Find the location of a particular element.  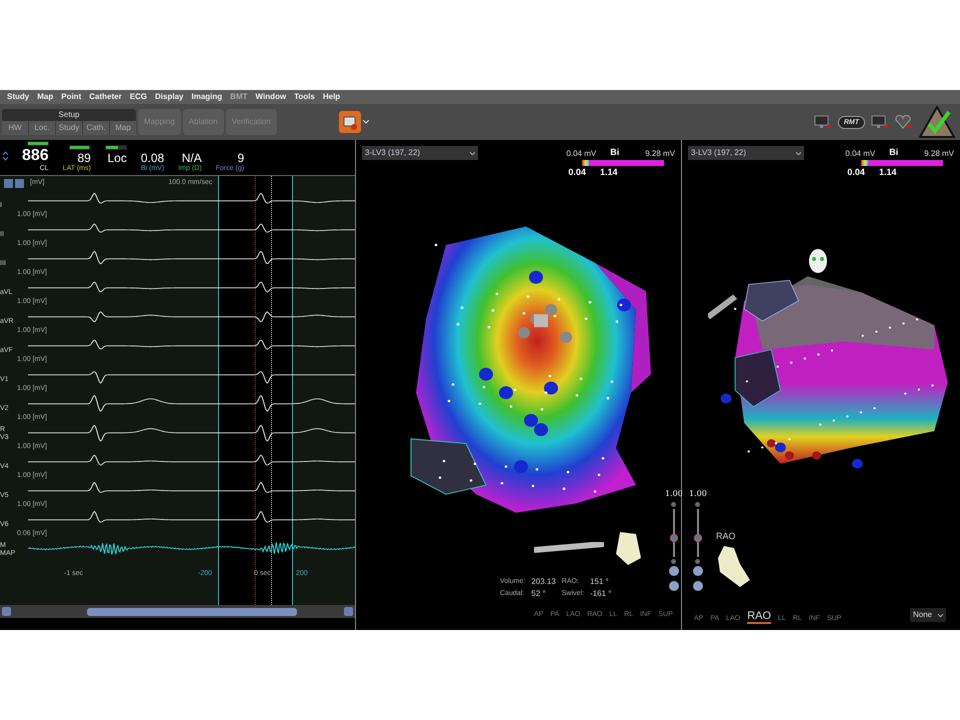

menu-item: Display is located at coordinates (169, 97).